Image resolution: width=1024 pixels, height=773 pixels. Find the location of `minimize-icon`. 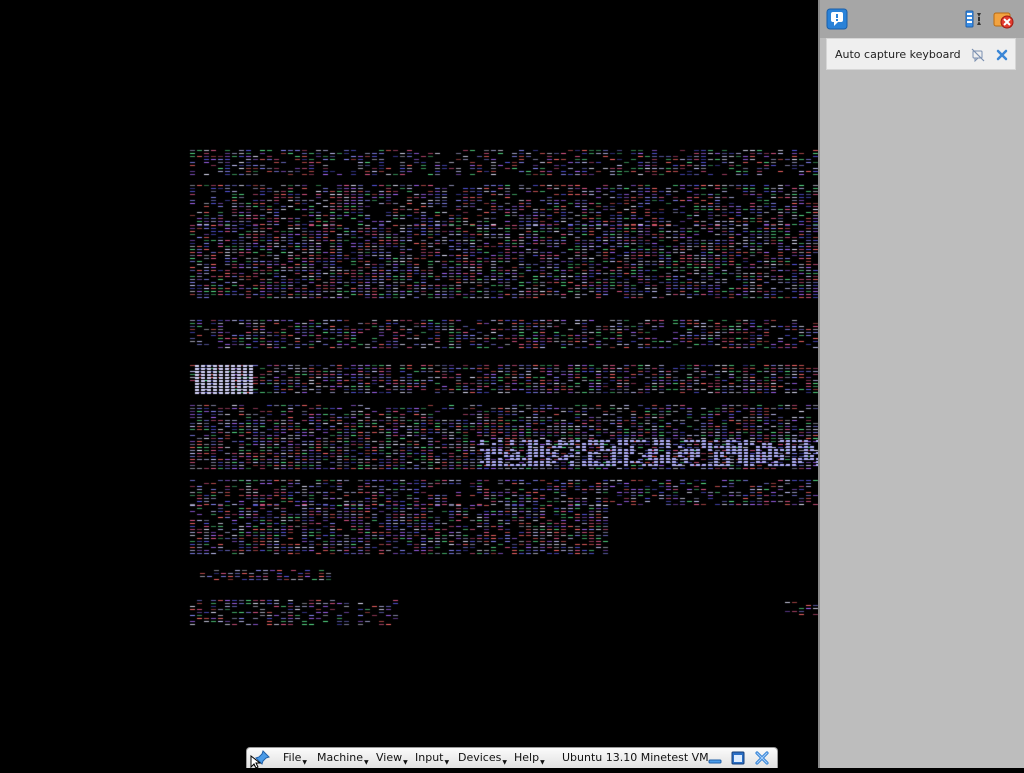

minimize-icon is located at coordinates (715, 758).